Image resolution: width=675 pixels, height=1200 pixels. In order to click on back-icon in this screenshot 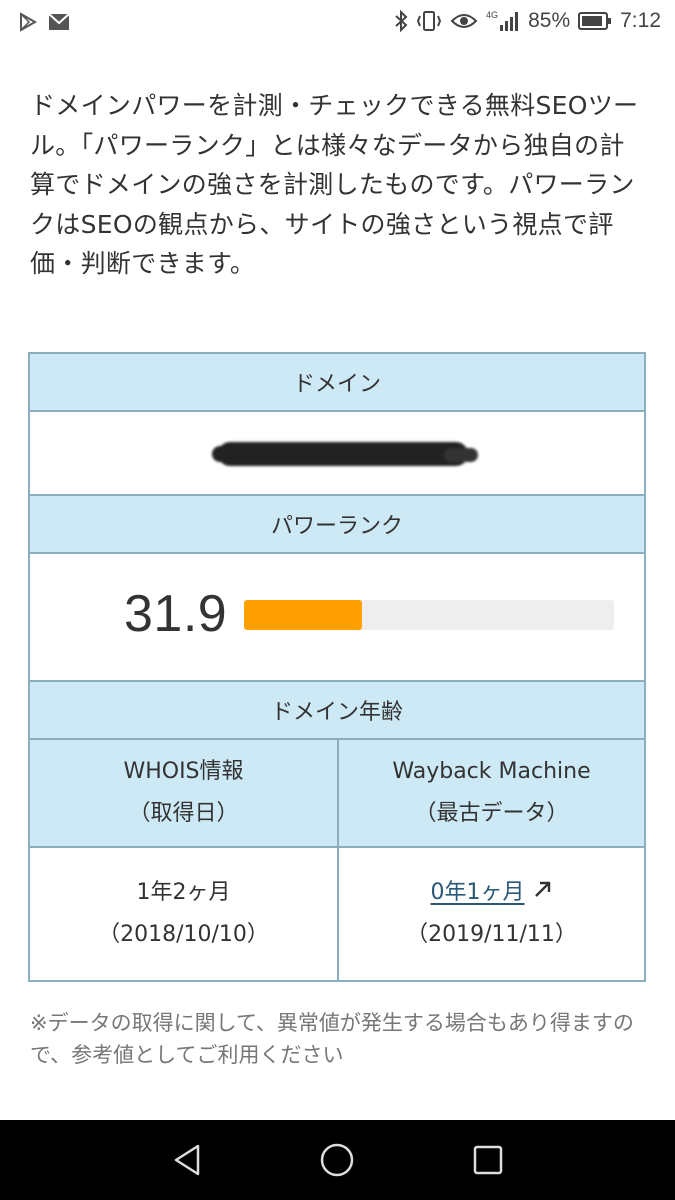, I will do `click(188, 1160)`.